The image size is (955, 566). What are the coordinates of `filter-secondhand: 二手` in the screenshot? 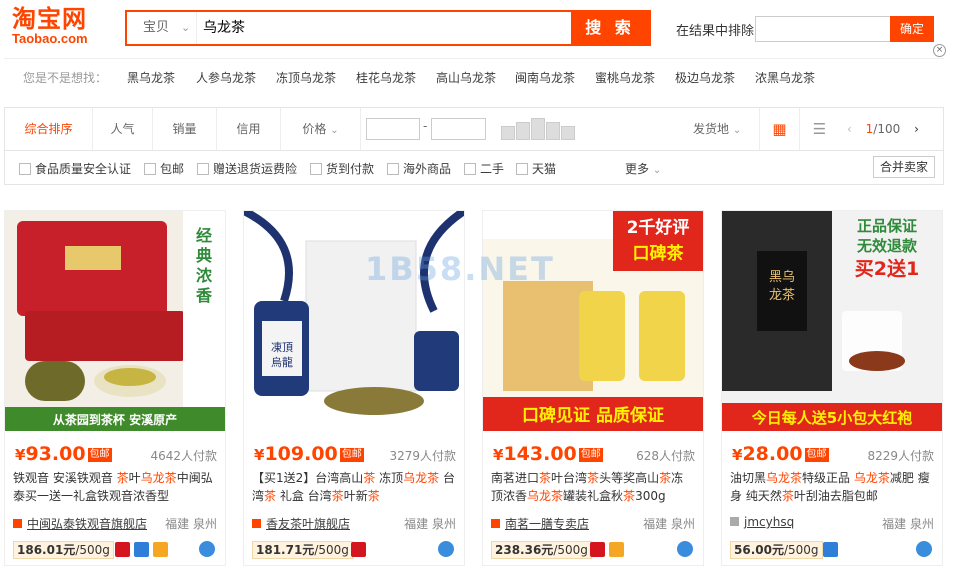 It's located at (484, 168).